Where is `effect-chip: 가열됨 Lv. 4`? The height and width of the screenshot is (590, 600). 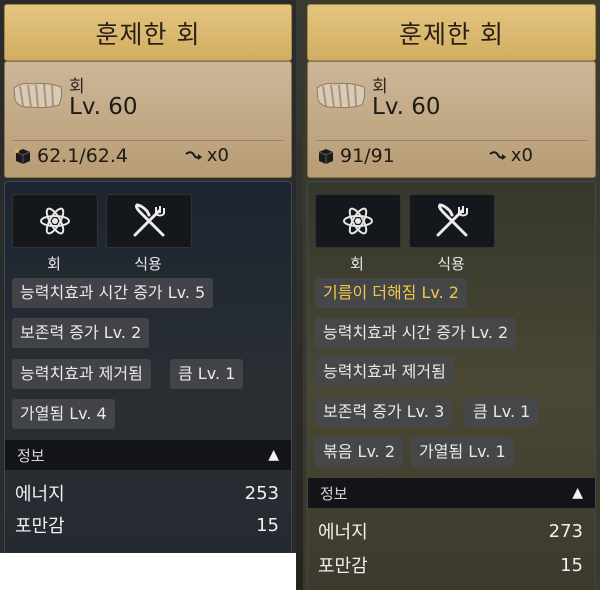
effect-chip: 가열됨 Lv. 4 is located at coordinates (63, 414).